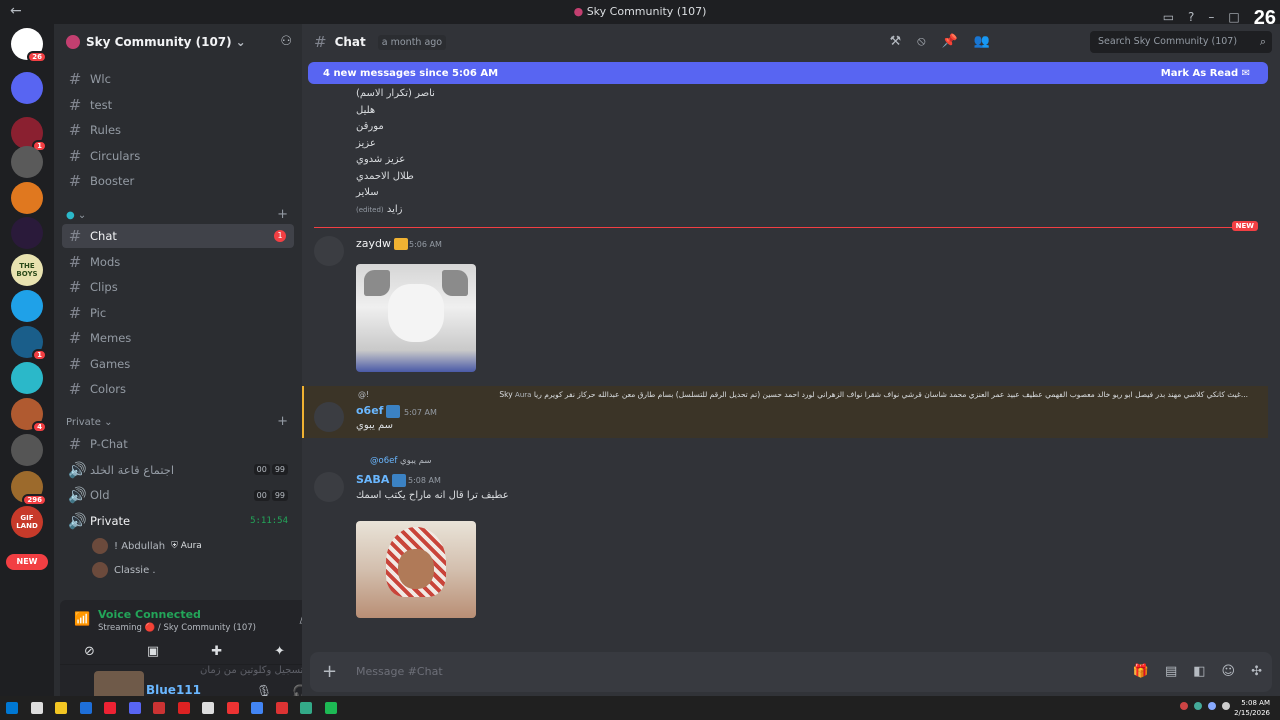 This screenshot has width=1280, height=720. What do you see at coordinates (1168, 17) in the screenshot?
I see `inbox-icon: ▭` at bounding box center [1168, 17].